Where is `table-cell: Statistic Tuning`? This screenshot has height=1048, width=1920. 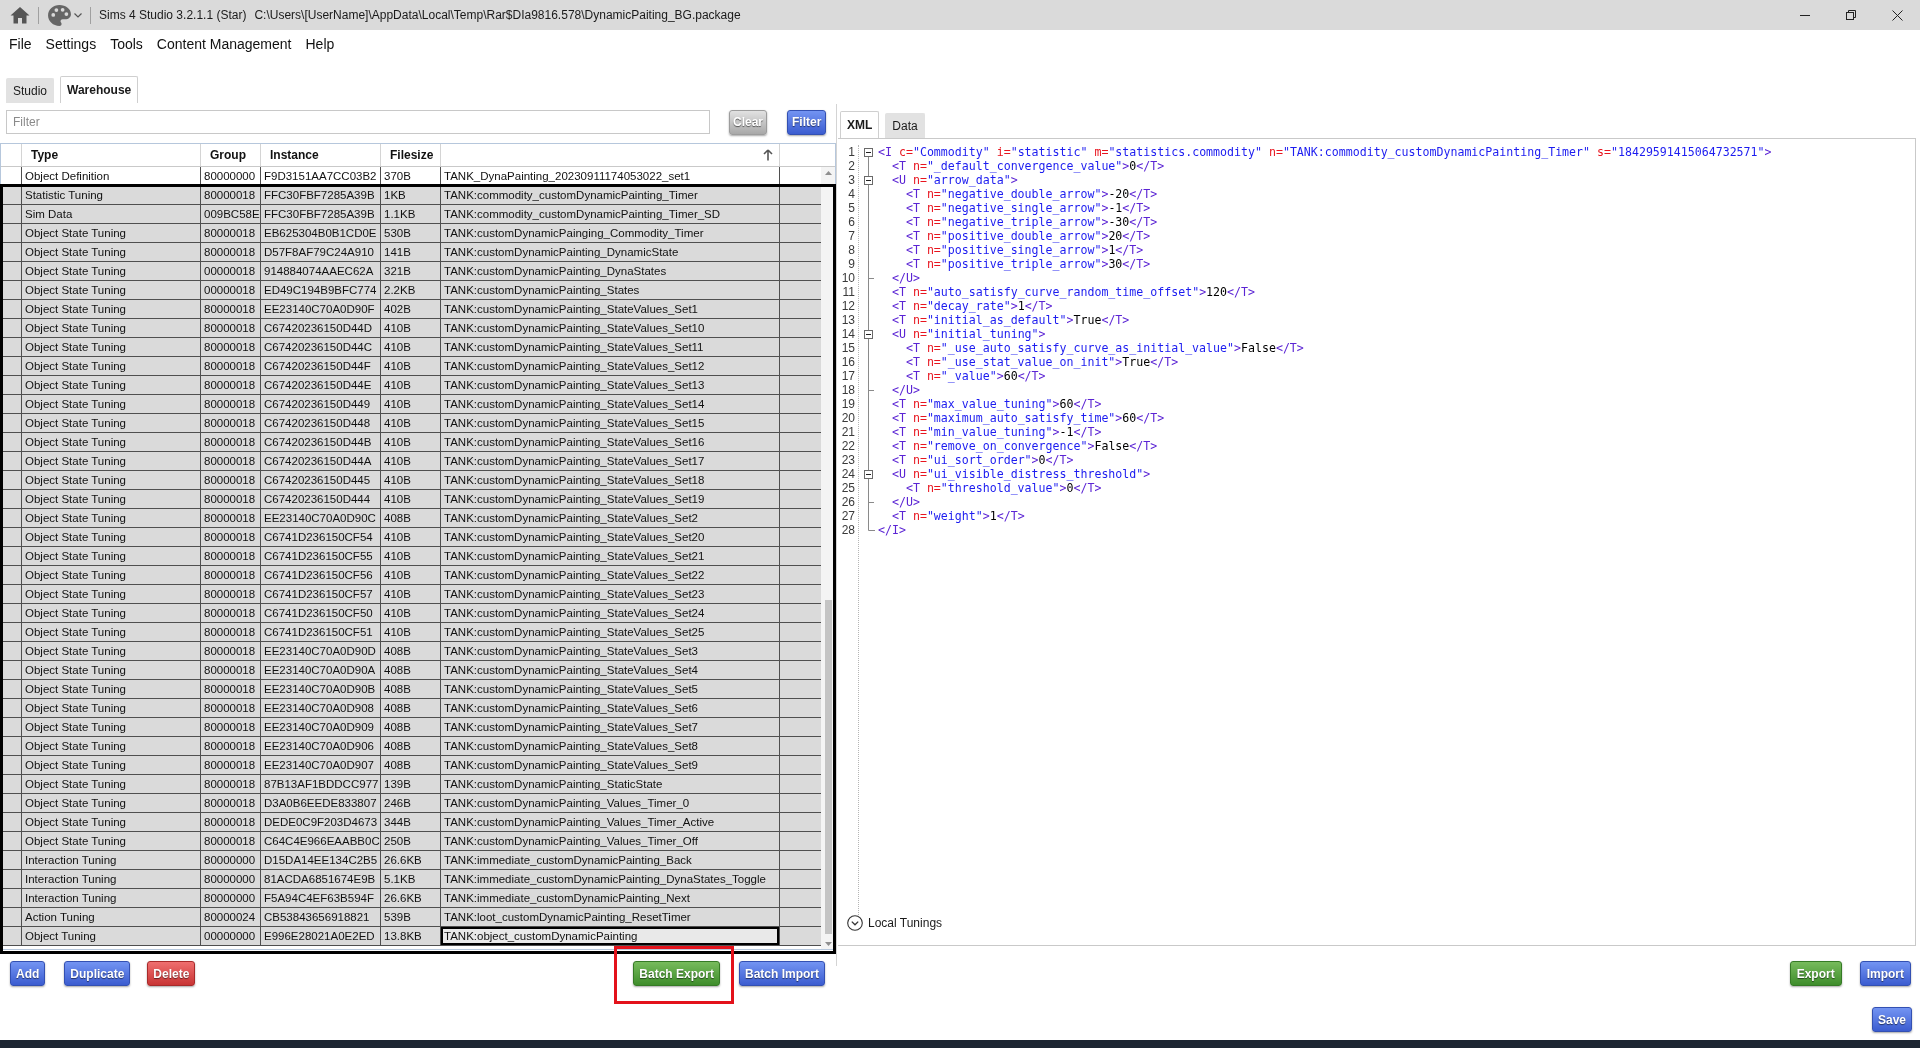
table-cell: Statistic Tuning is located at coordinates (111, 195).